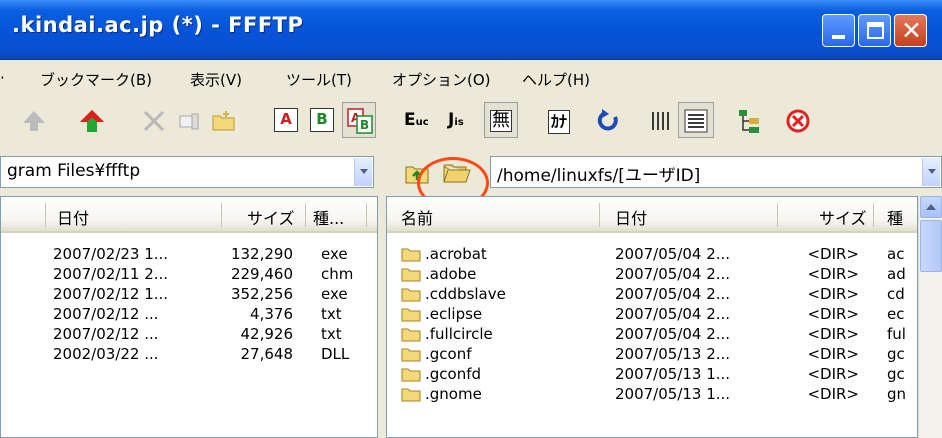 The width and height of the screenshot is (942, 438). I want to click on jis-suffix: is, so click(459, 122).